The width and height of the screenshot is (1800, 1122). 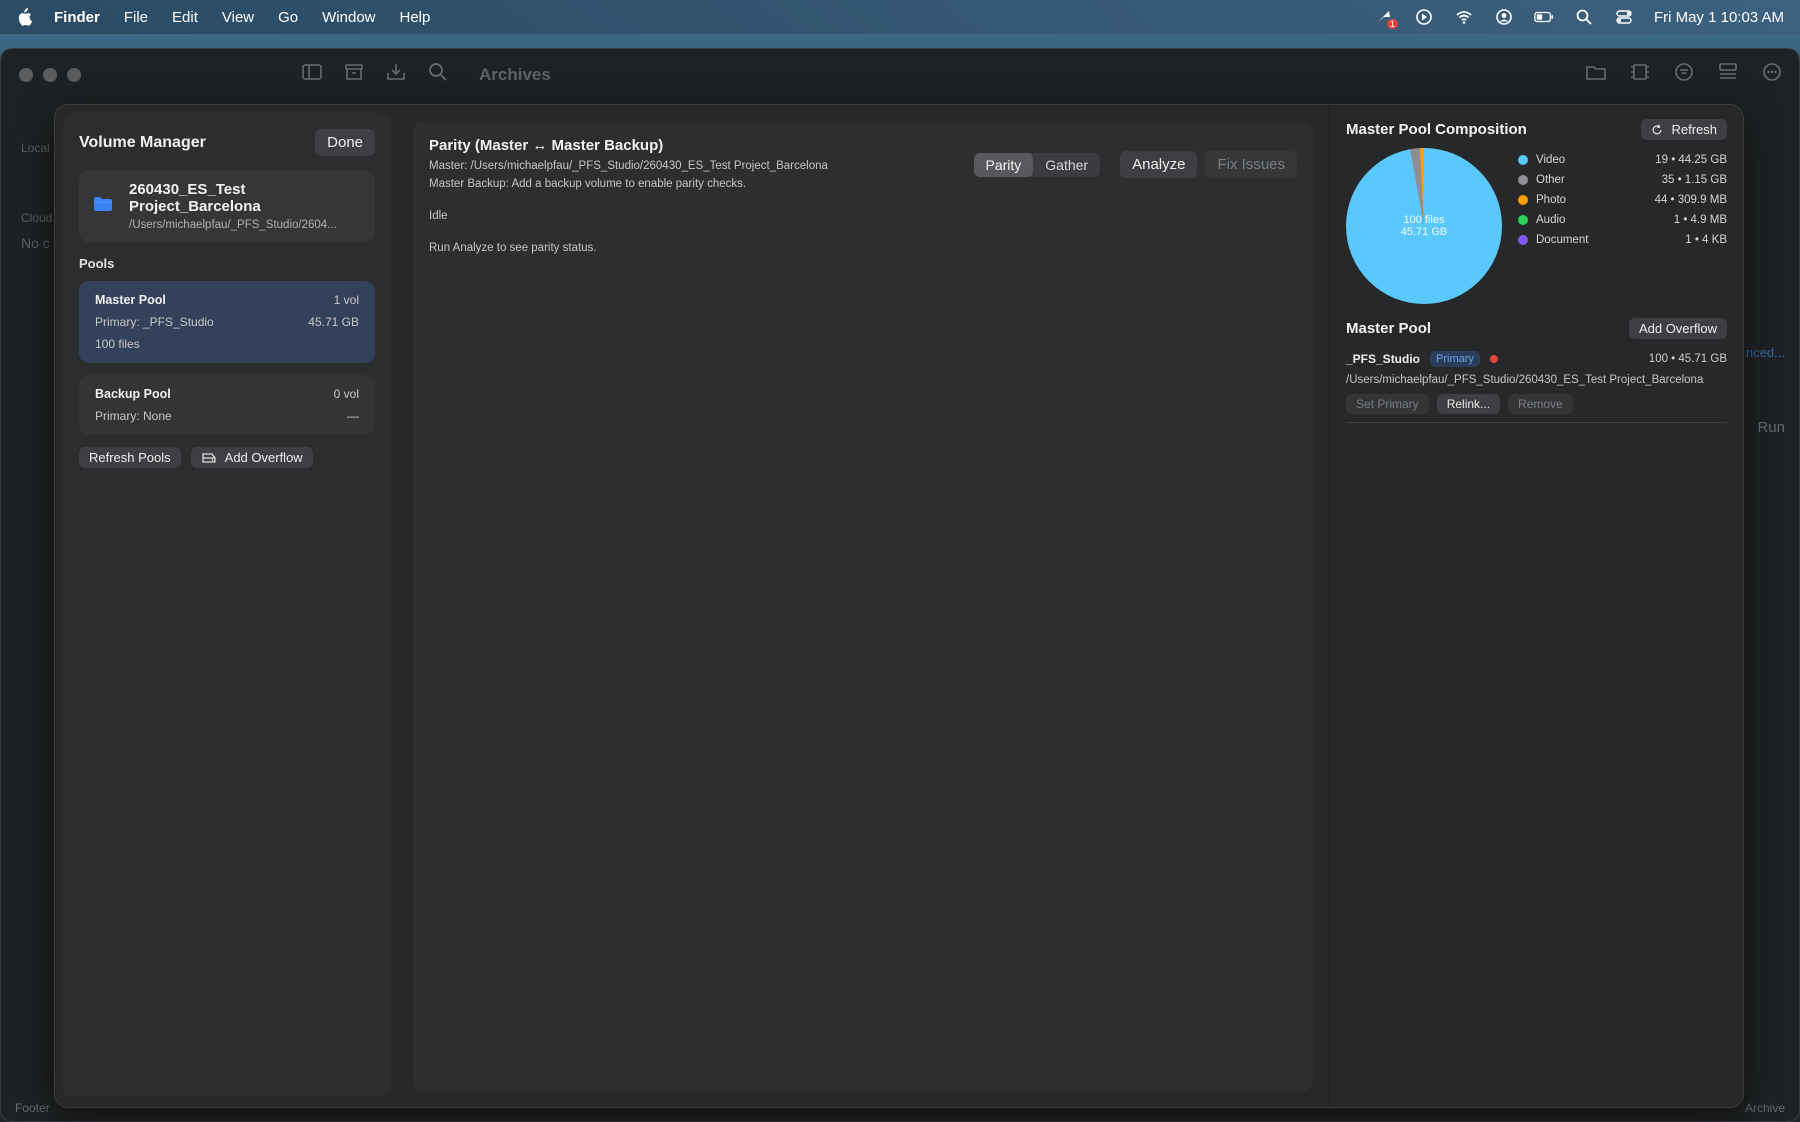 What do you see at coordinates (1640, 74) in the screenshot?
I see `film-icon` at bounding box center [1640, 74].